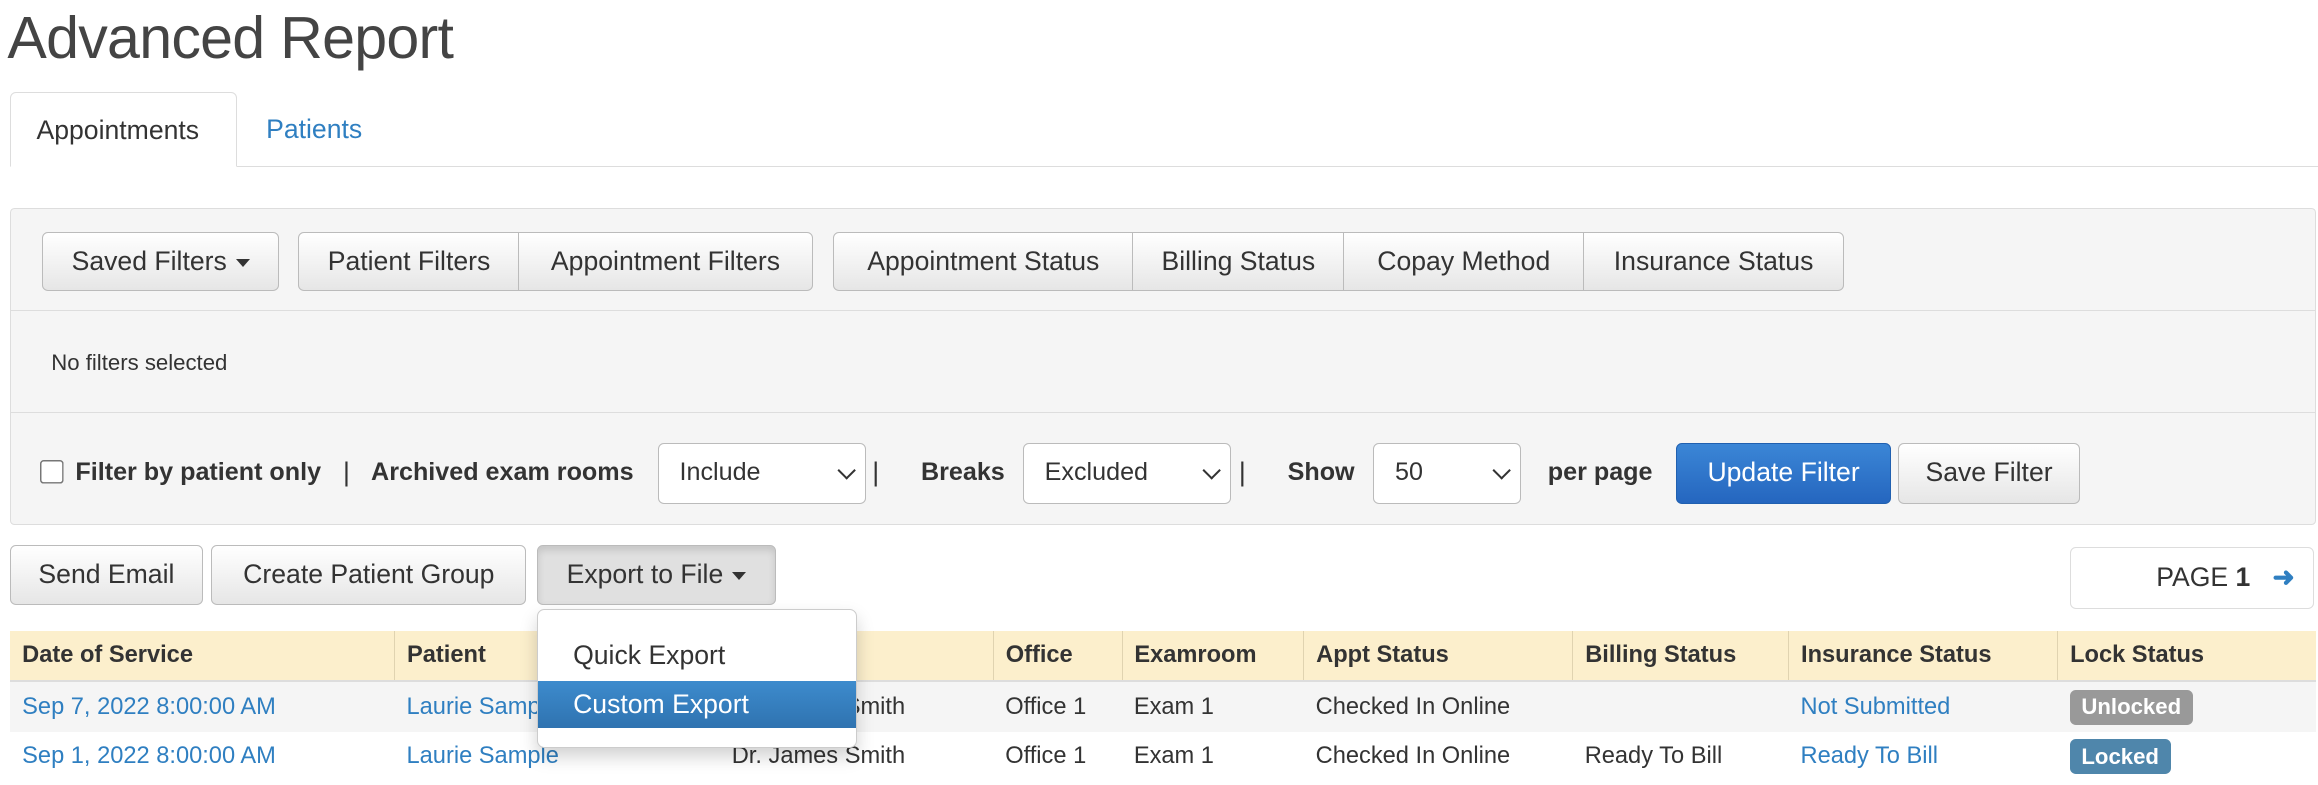  I want to click on show-label: Show, so click(1321, 472).